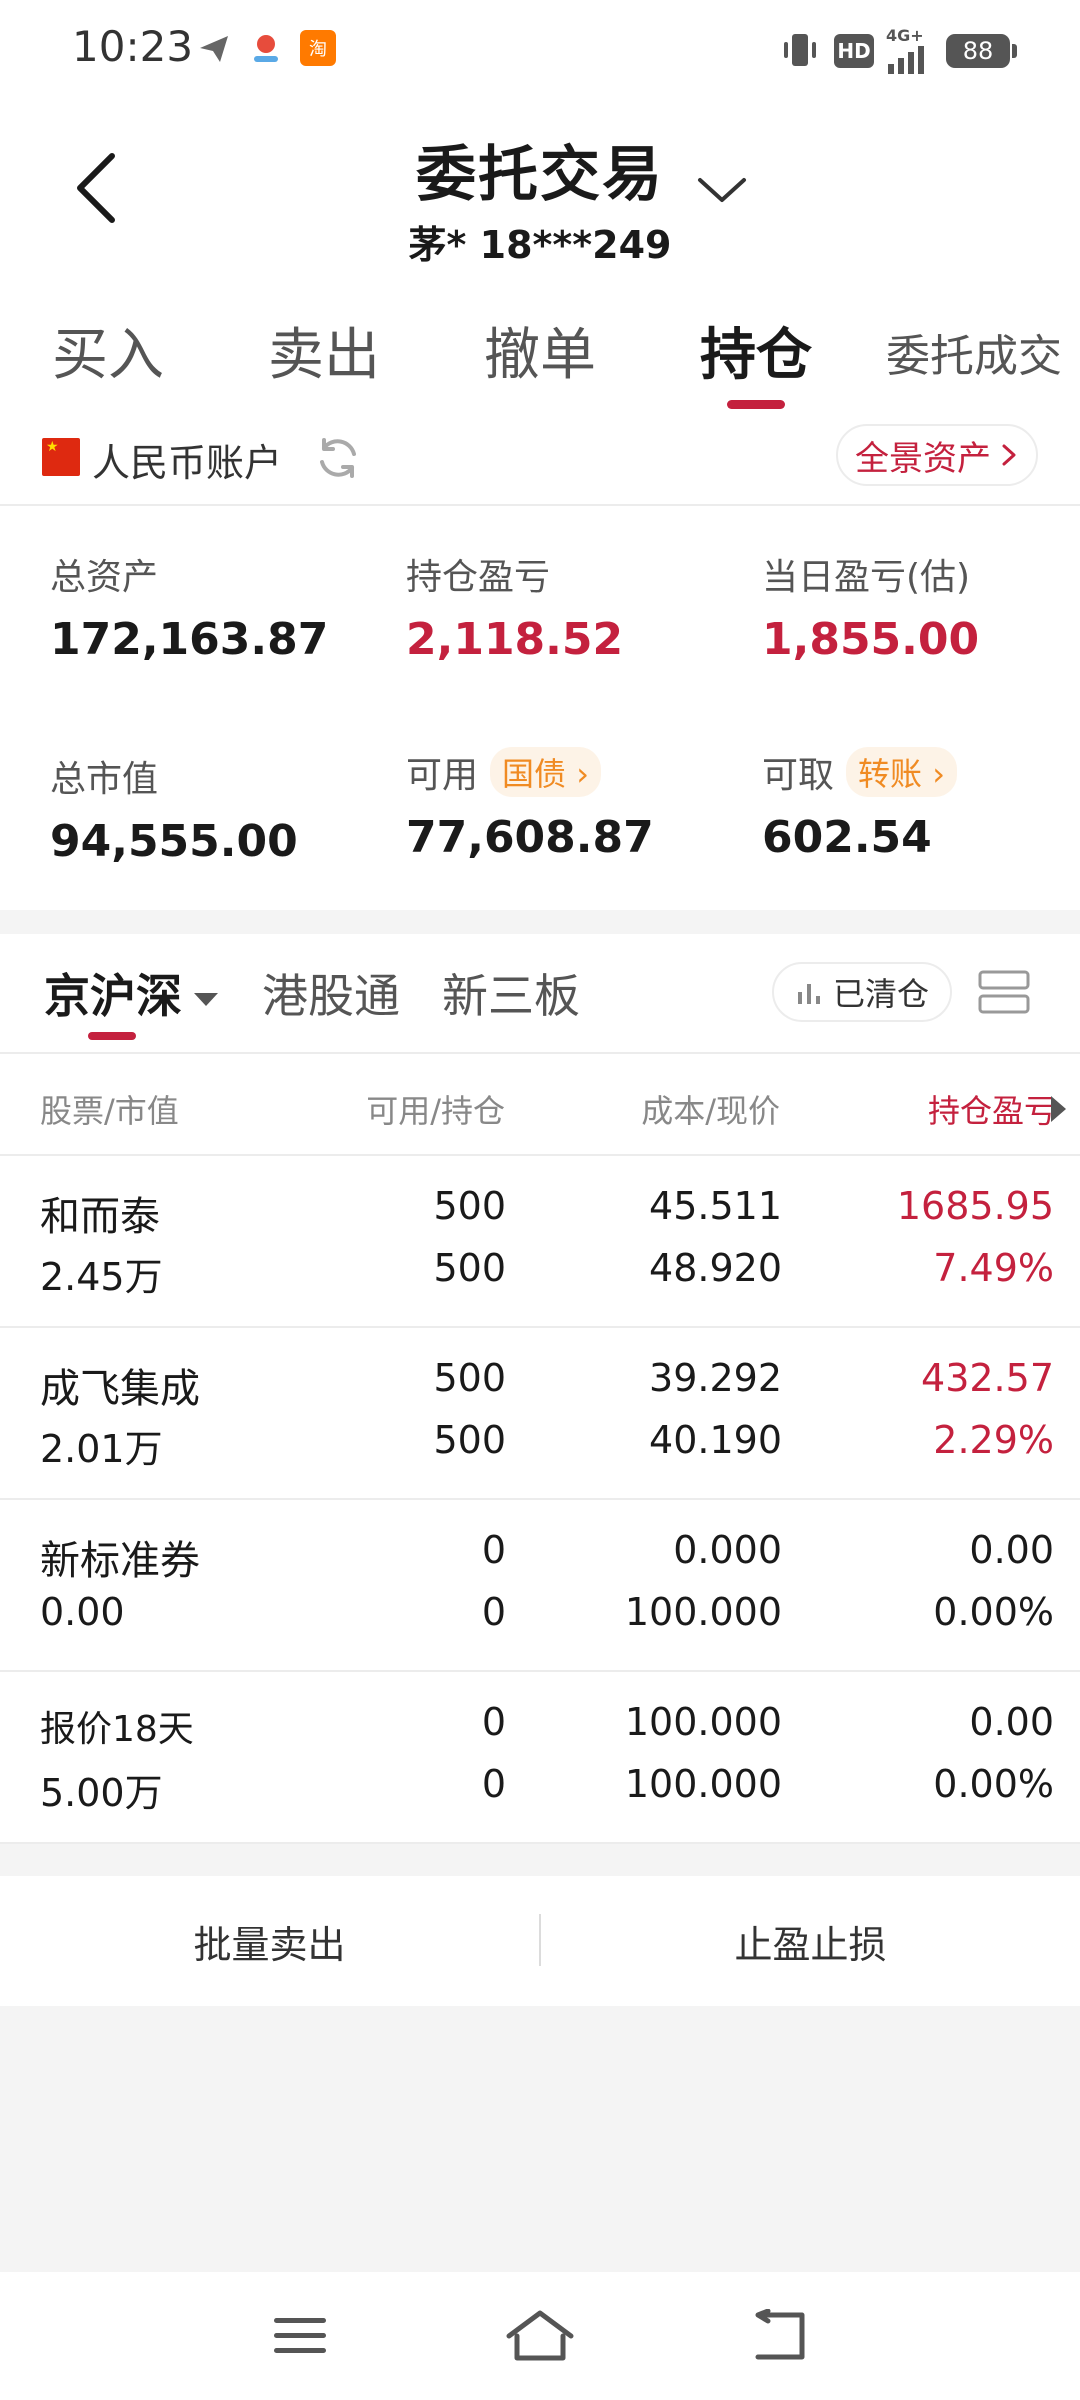 The height and width of the screenshot is (2400, 1080). What do you see at coordinates (715, 1268) in the screenshot?
I see `stock-price: 48.920` at bounding box center [715, 1268].